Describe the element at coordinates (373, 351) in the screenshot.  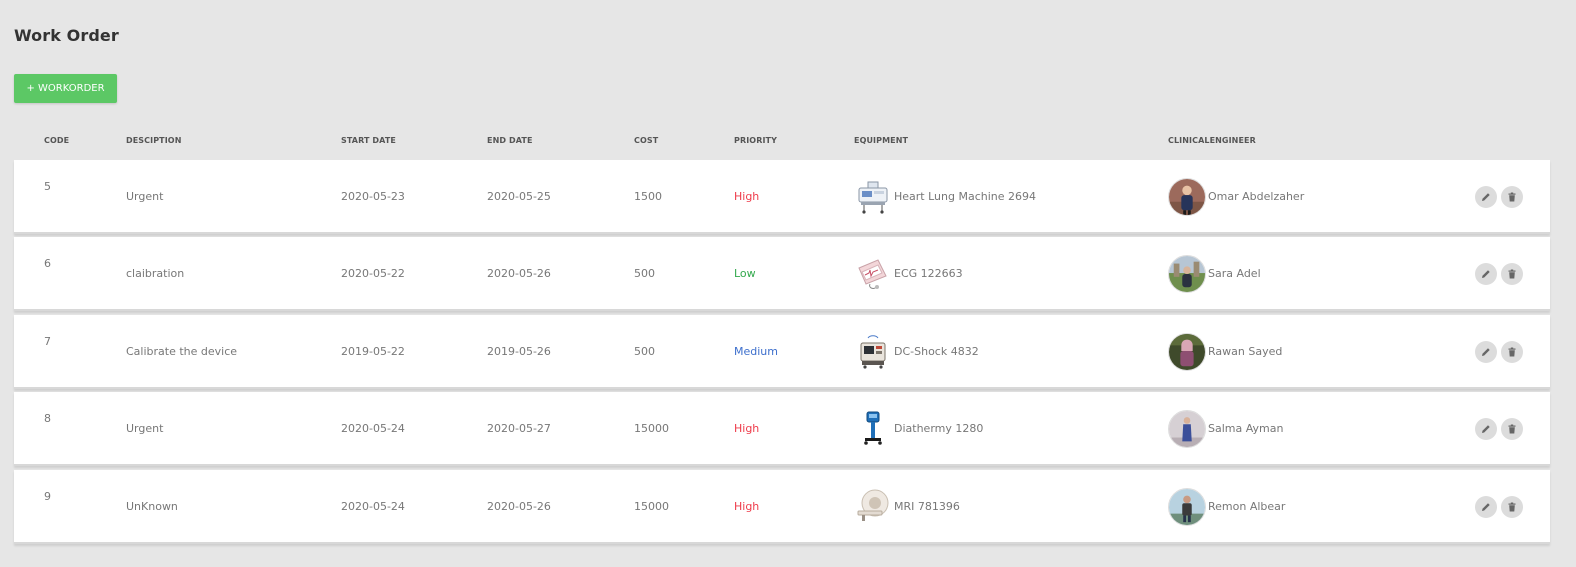
I see `start-date-cell: 2019-05-22` at that location.